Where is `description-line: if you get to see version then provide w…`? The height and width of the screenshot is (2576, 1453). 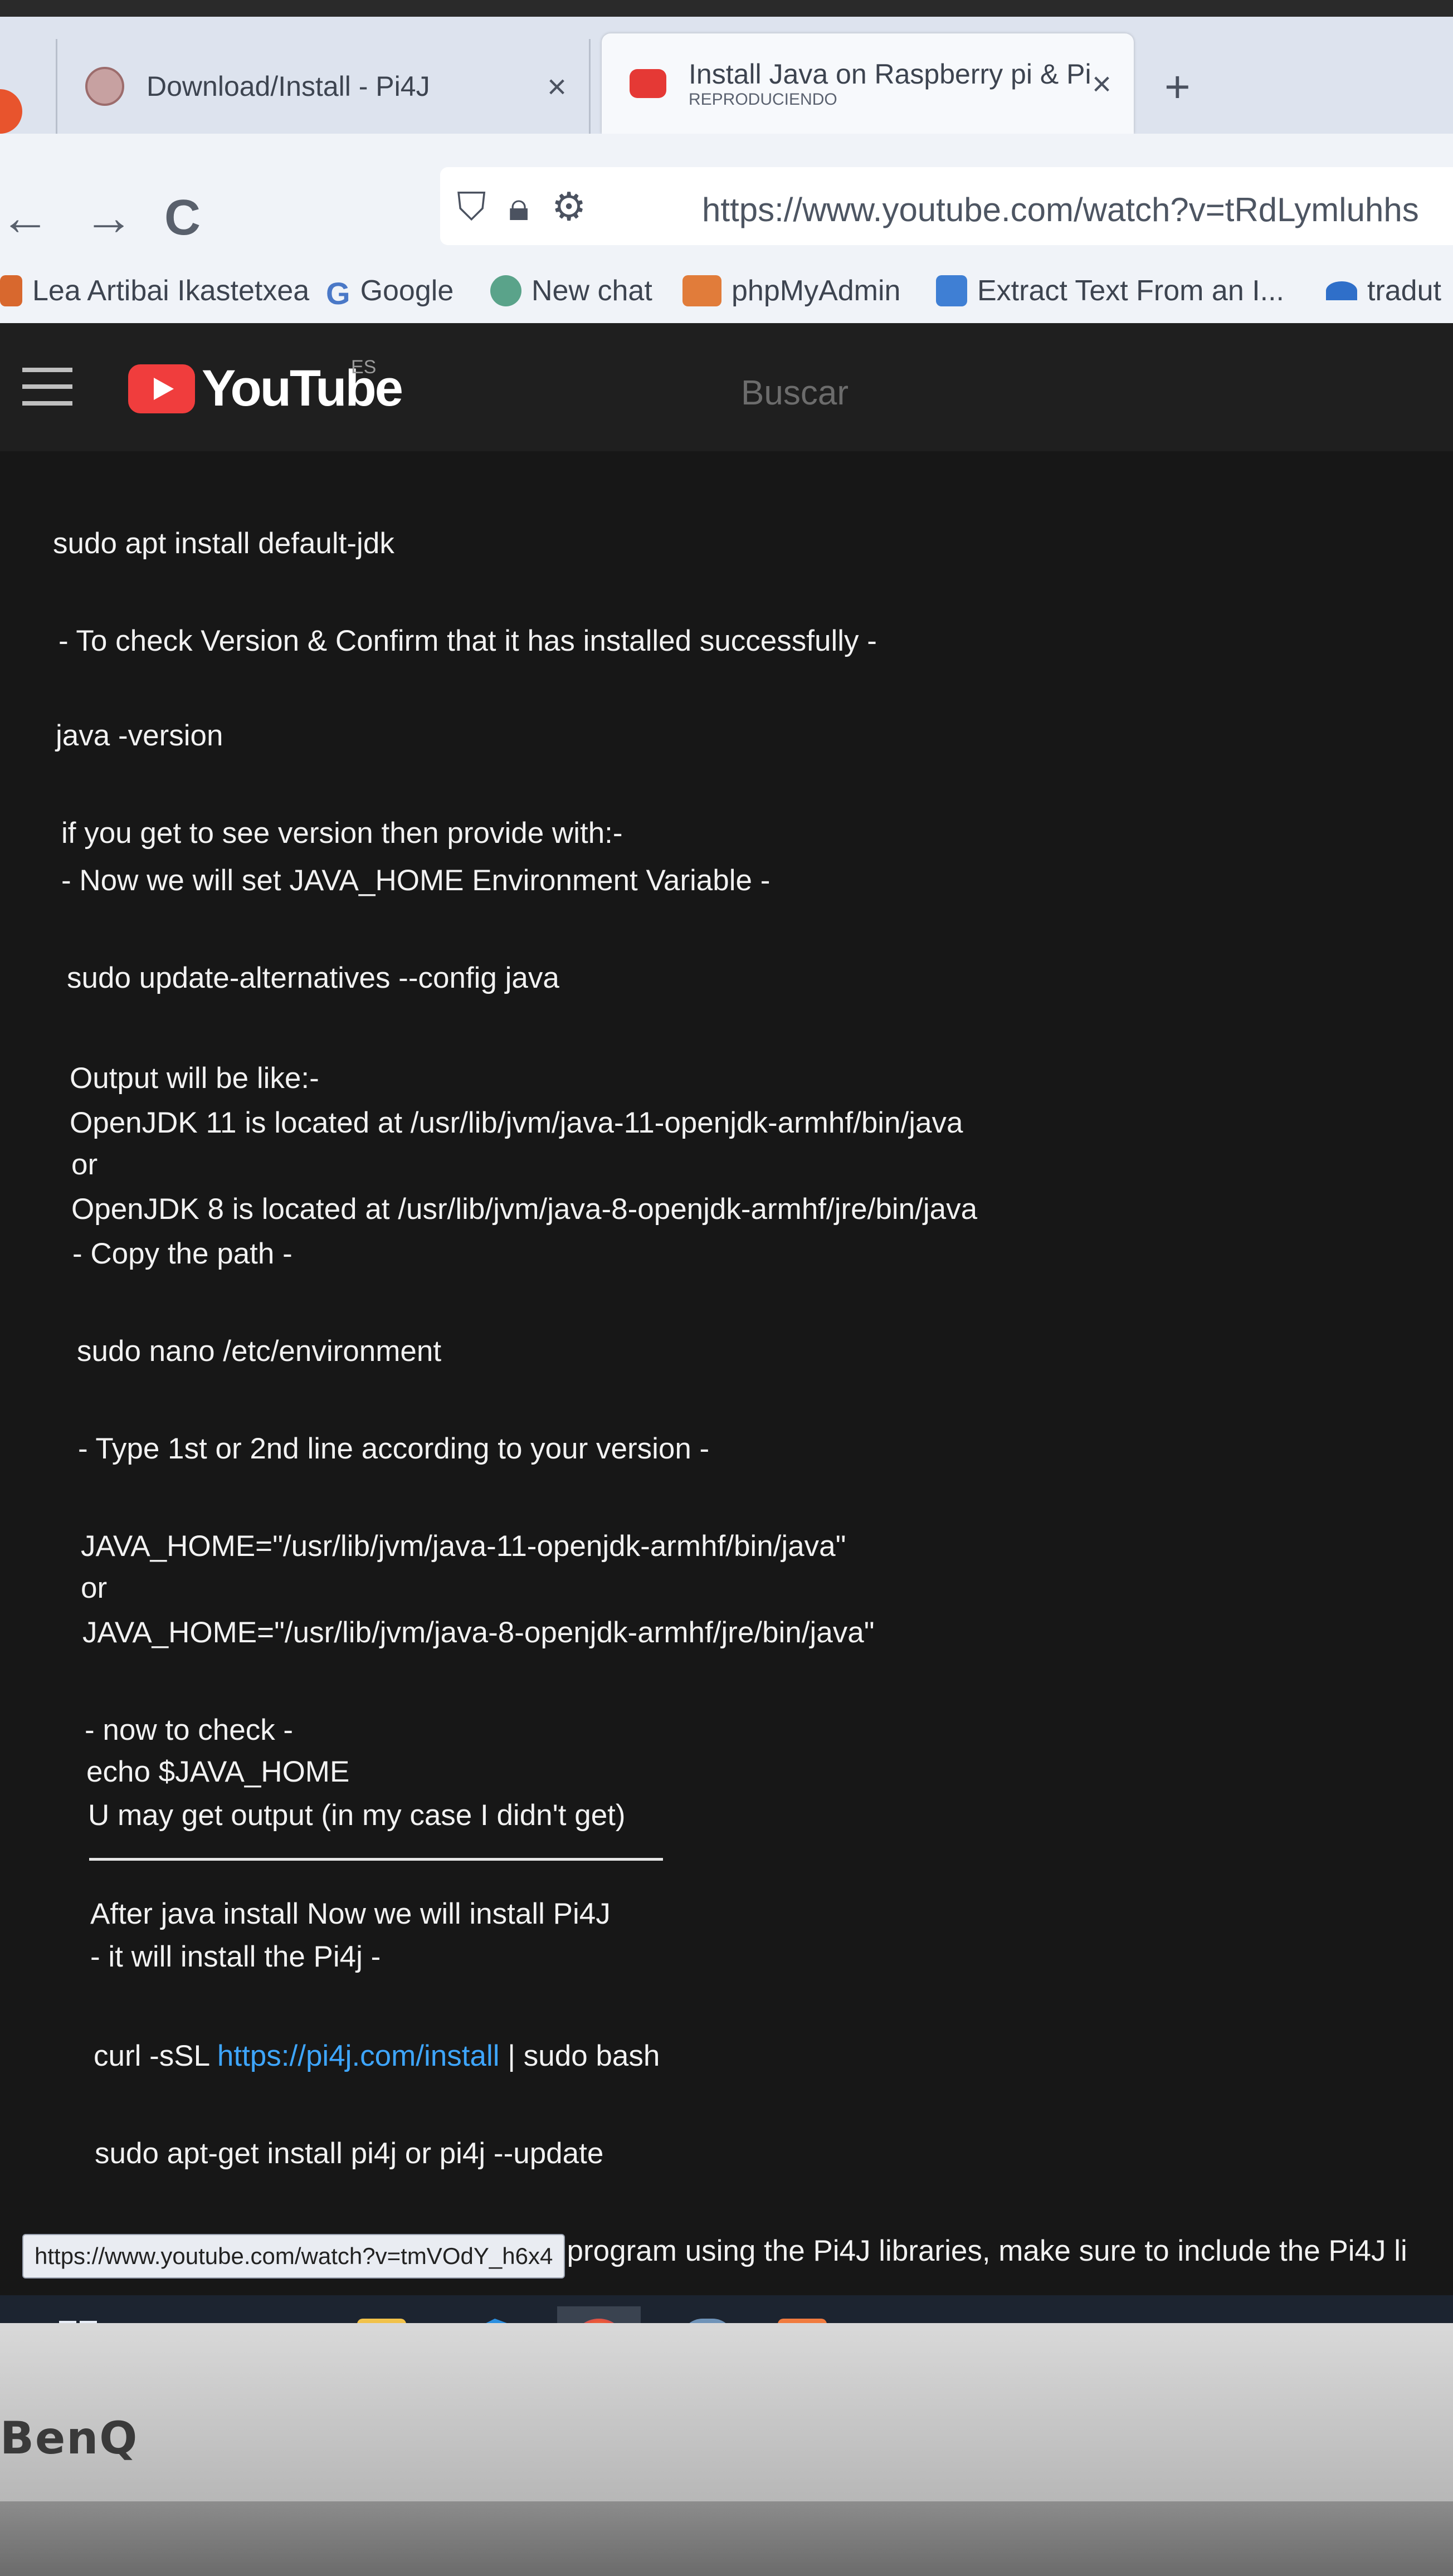 description-line: if you get to see version then provide w… is located at coordinates (342, 833).